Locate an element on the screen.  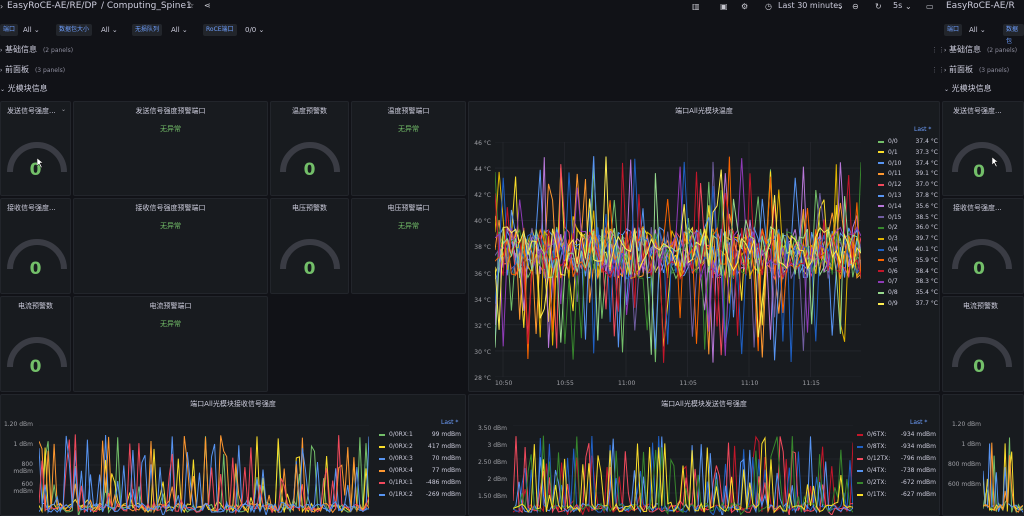
legend-item: 0/0RX:3 70 mdBm is located at coordinates (420, 458).